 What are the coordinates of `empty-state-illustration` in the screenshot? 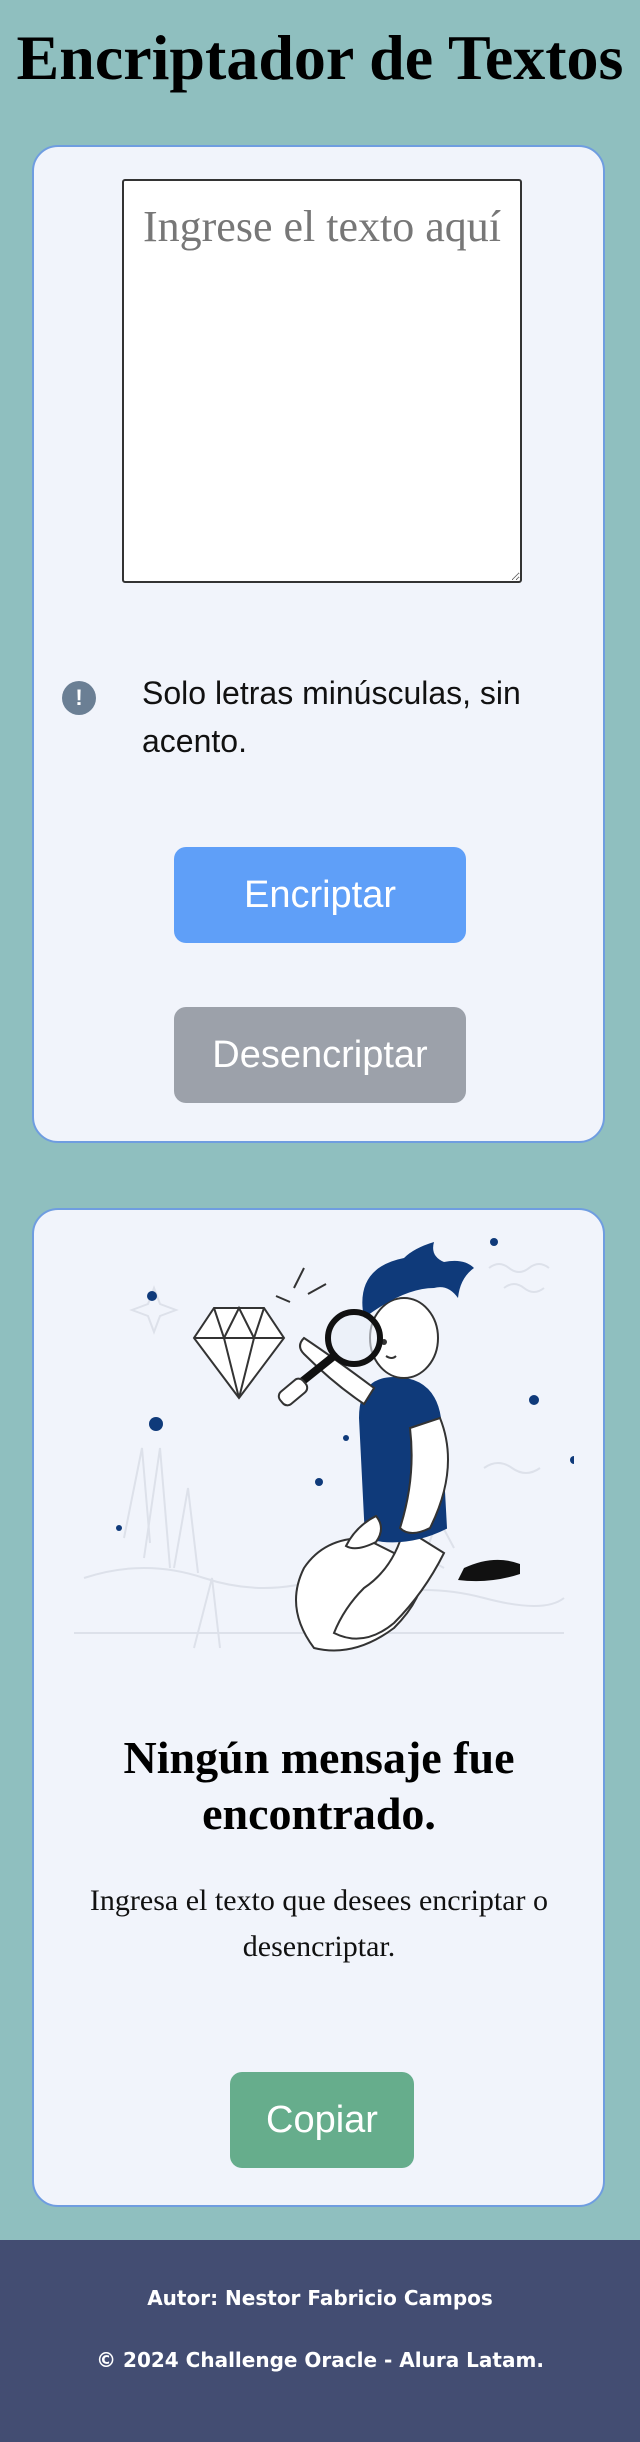 It's located at (324, 1445).